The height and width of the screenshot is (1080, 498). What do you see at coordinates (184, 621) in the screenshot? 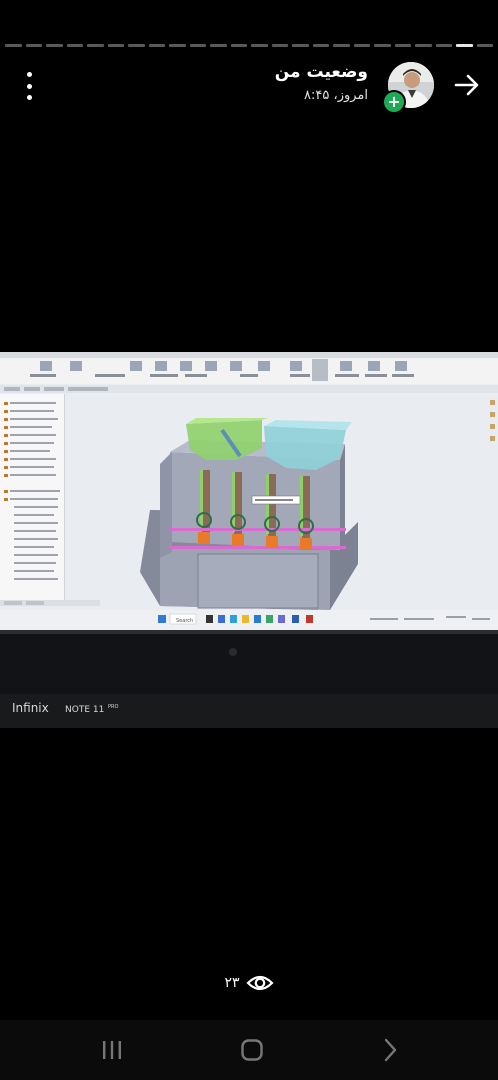
I see `taskbar-search-label: Search` at bounding box center [184, 621].